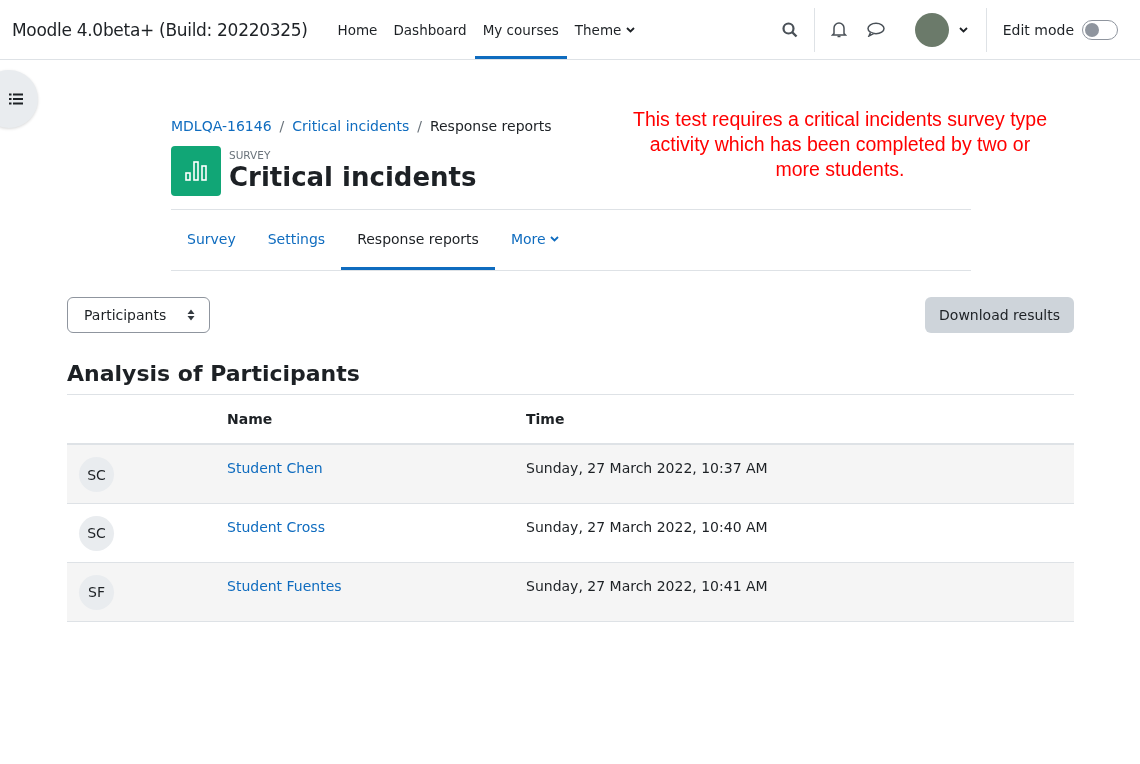  I want to click on user-initials-avatar: SF, so click(96, 592).